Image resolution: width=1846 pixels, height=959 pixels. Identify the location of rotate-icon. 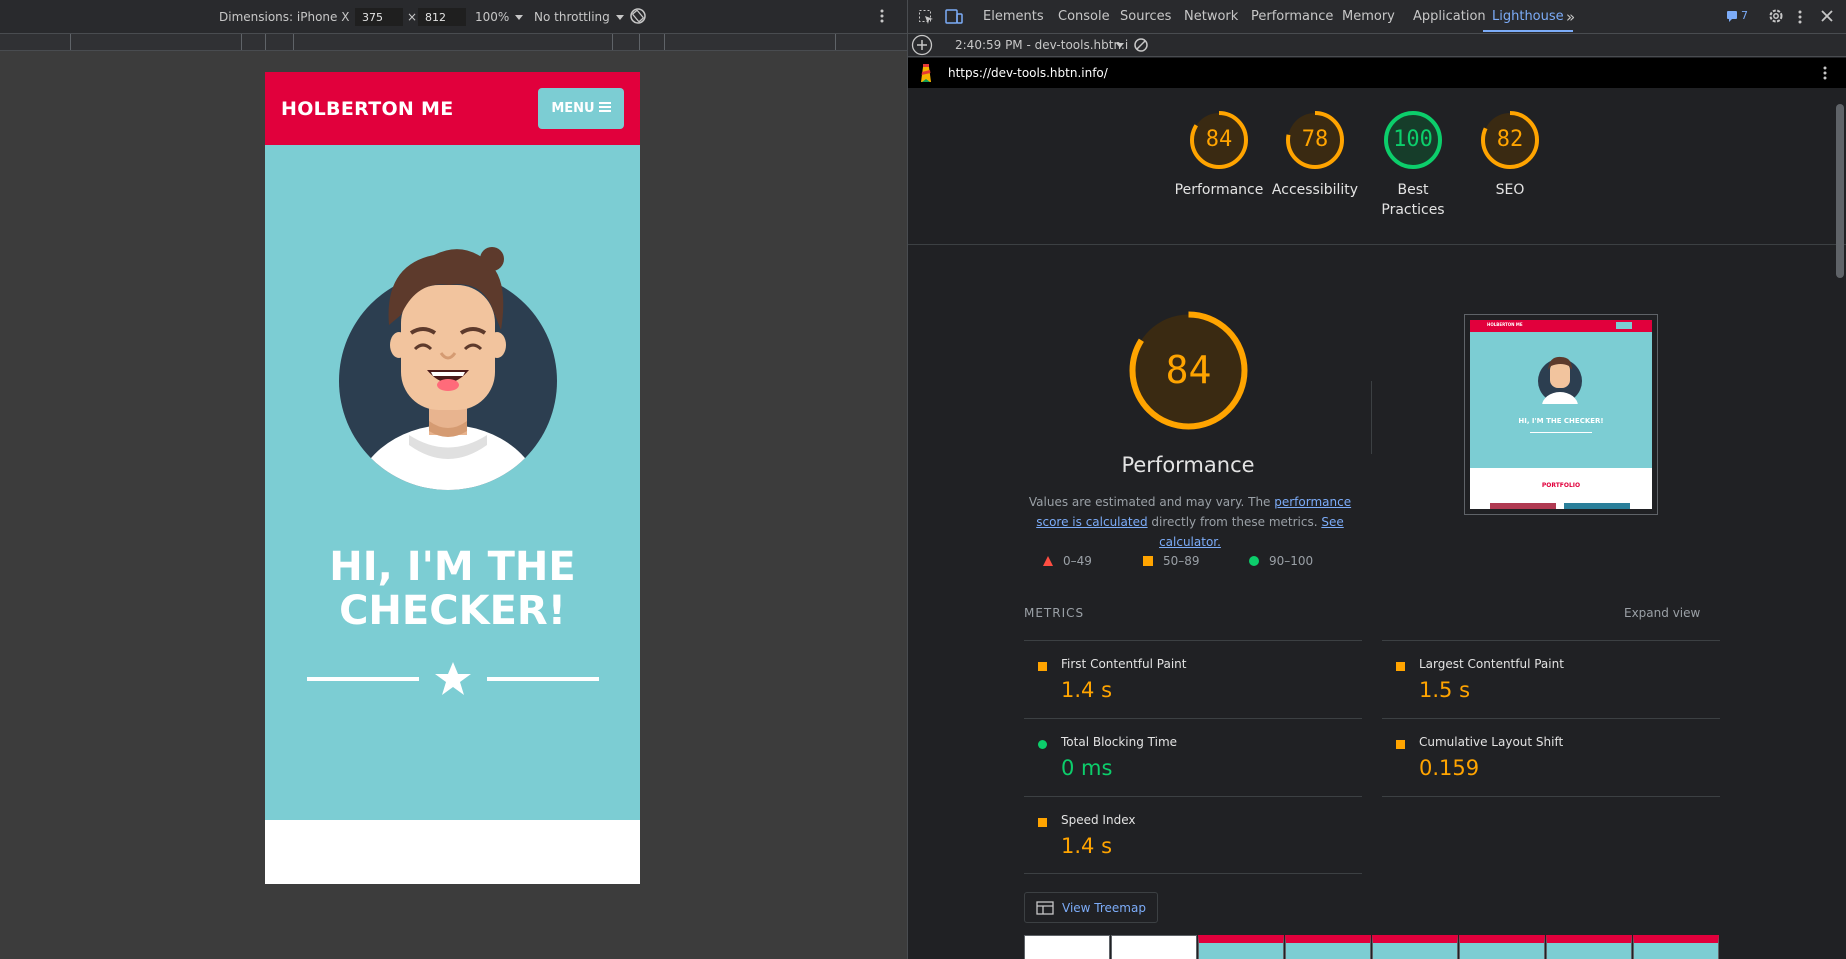
(638, 17).